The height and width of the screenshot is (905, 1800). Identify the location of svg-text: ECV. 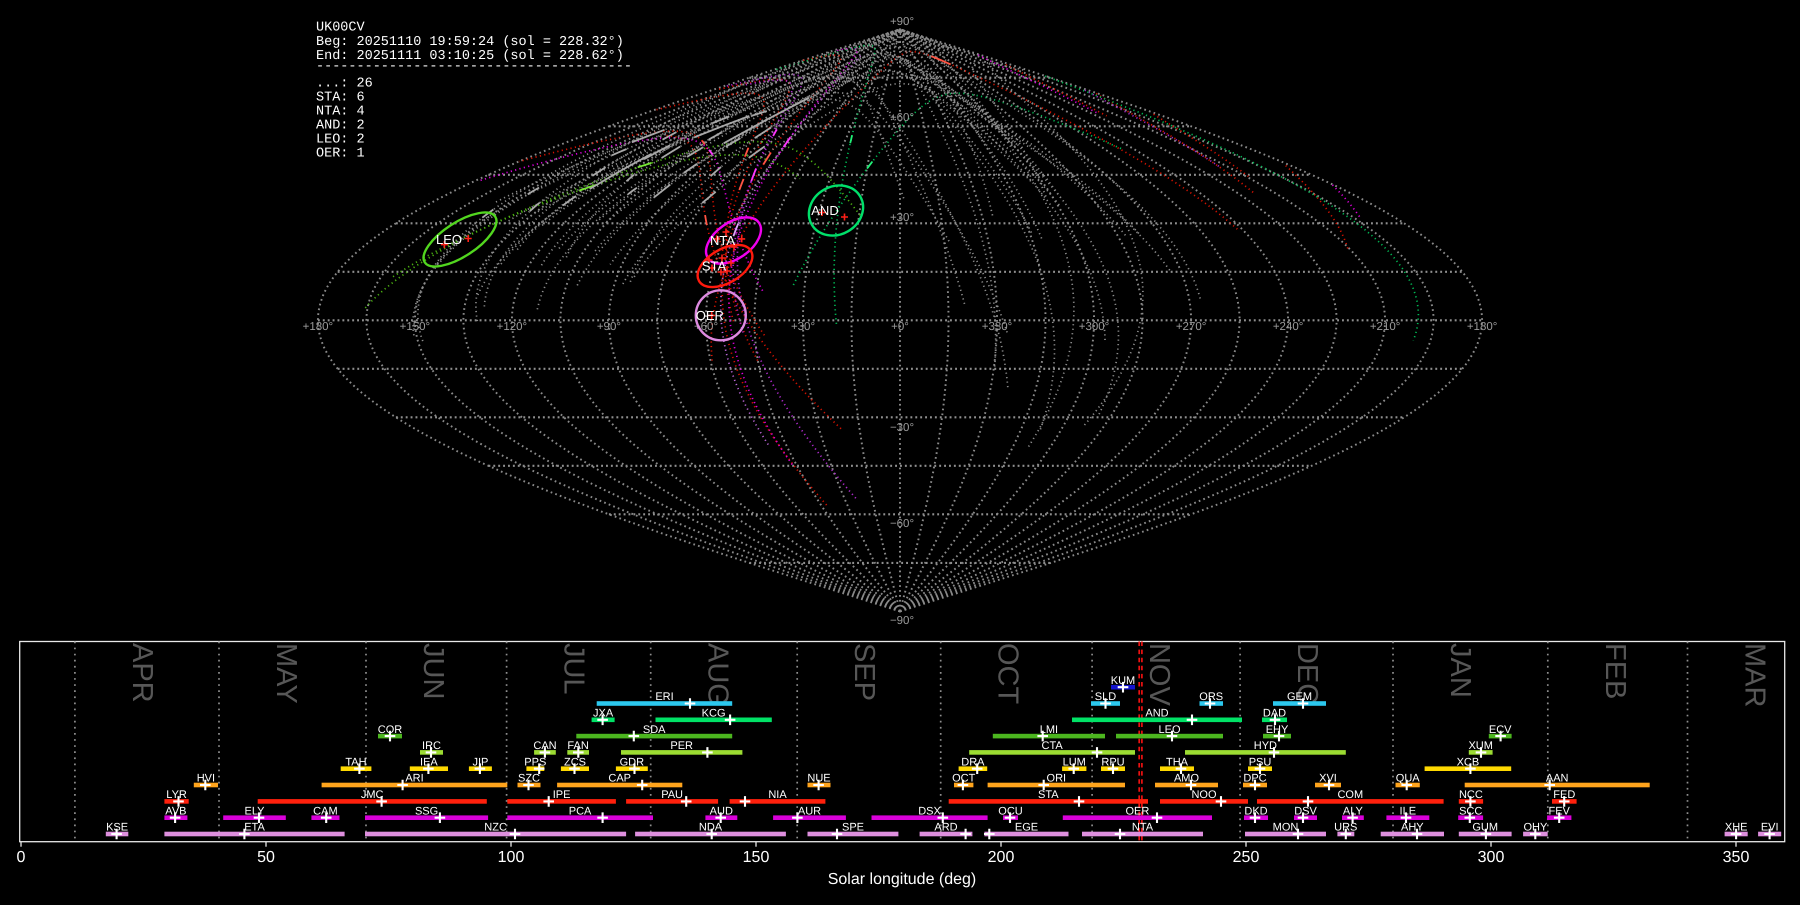
(1500, 730).